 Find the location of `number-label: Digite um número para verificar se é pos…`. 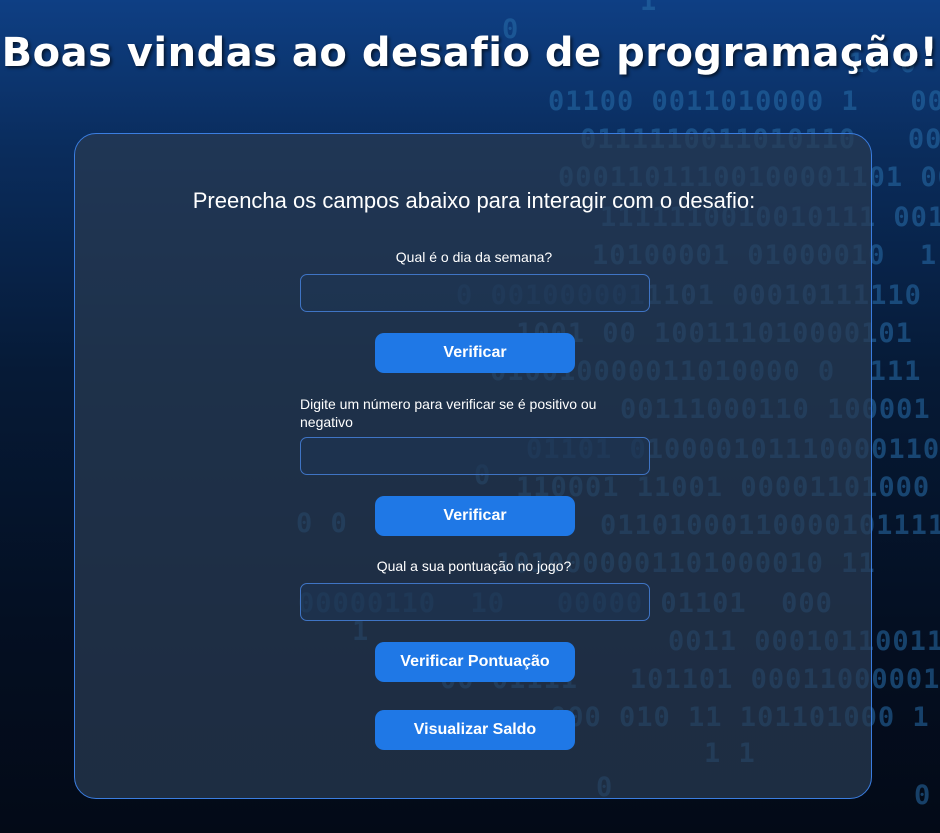

number-label: Digite um número para verificar se é pos… is located at coordinates (448, 413).